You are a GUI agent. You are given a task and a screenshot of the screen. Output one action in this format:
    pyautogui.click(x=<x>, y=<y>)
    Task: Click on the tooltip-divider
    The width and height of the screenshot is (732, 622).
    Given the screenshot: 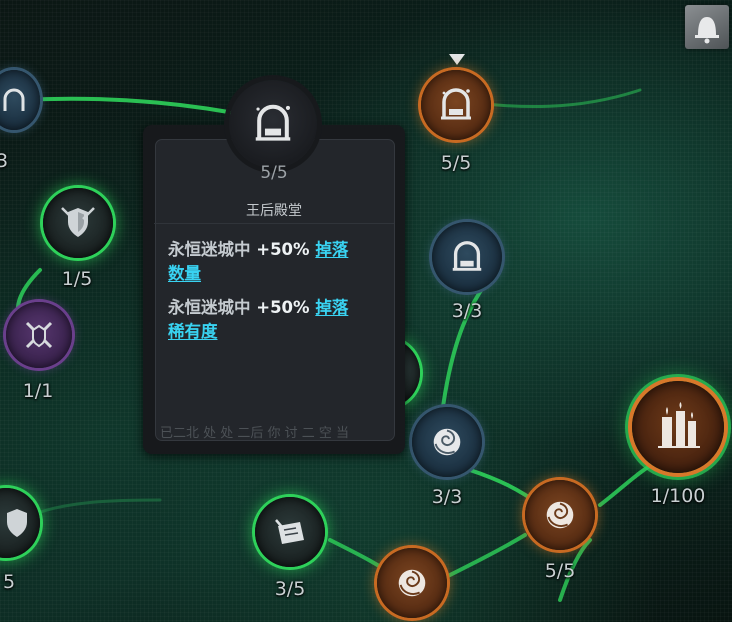 What is the action you would take?
    pyautogui.click(x=274, y=223)
    